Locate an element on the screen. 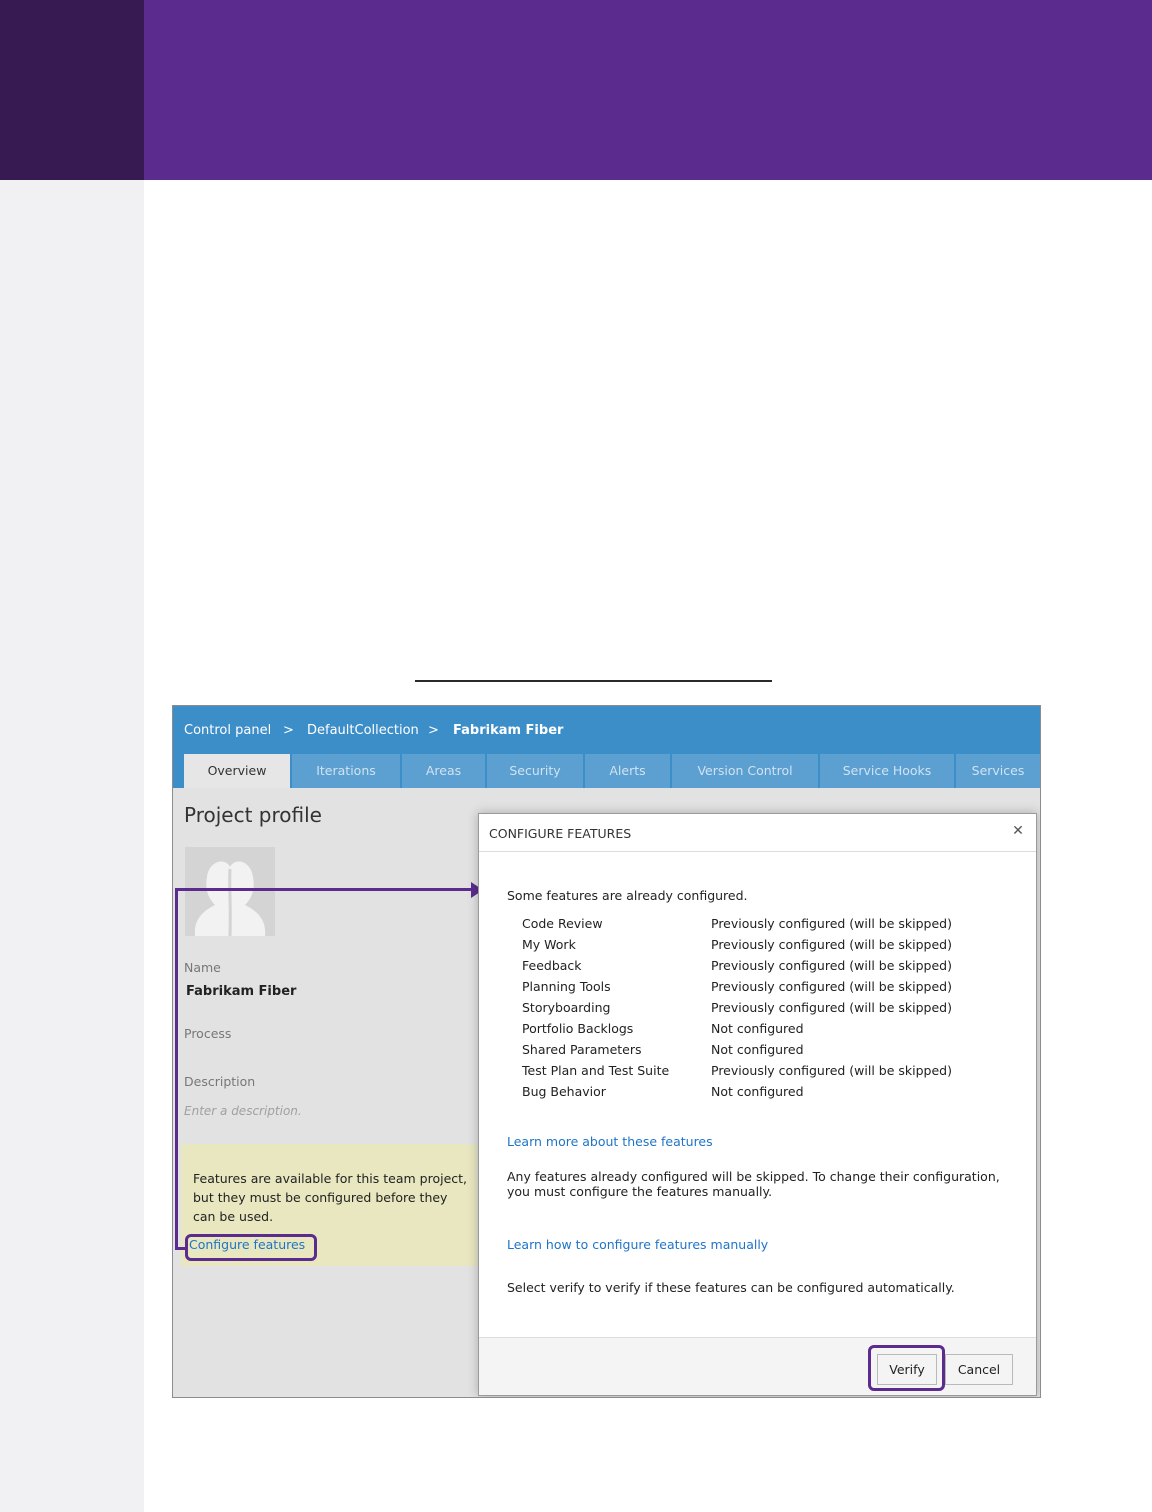 This screenshot has width=1152, height=1512. breadcrumb-current-project: Fabrikam Fiber is located at coordinates (508, 730).